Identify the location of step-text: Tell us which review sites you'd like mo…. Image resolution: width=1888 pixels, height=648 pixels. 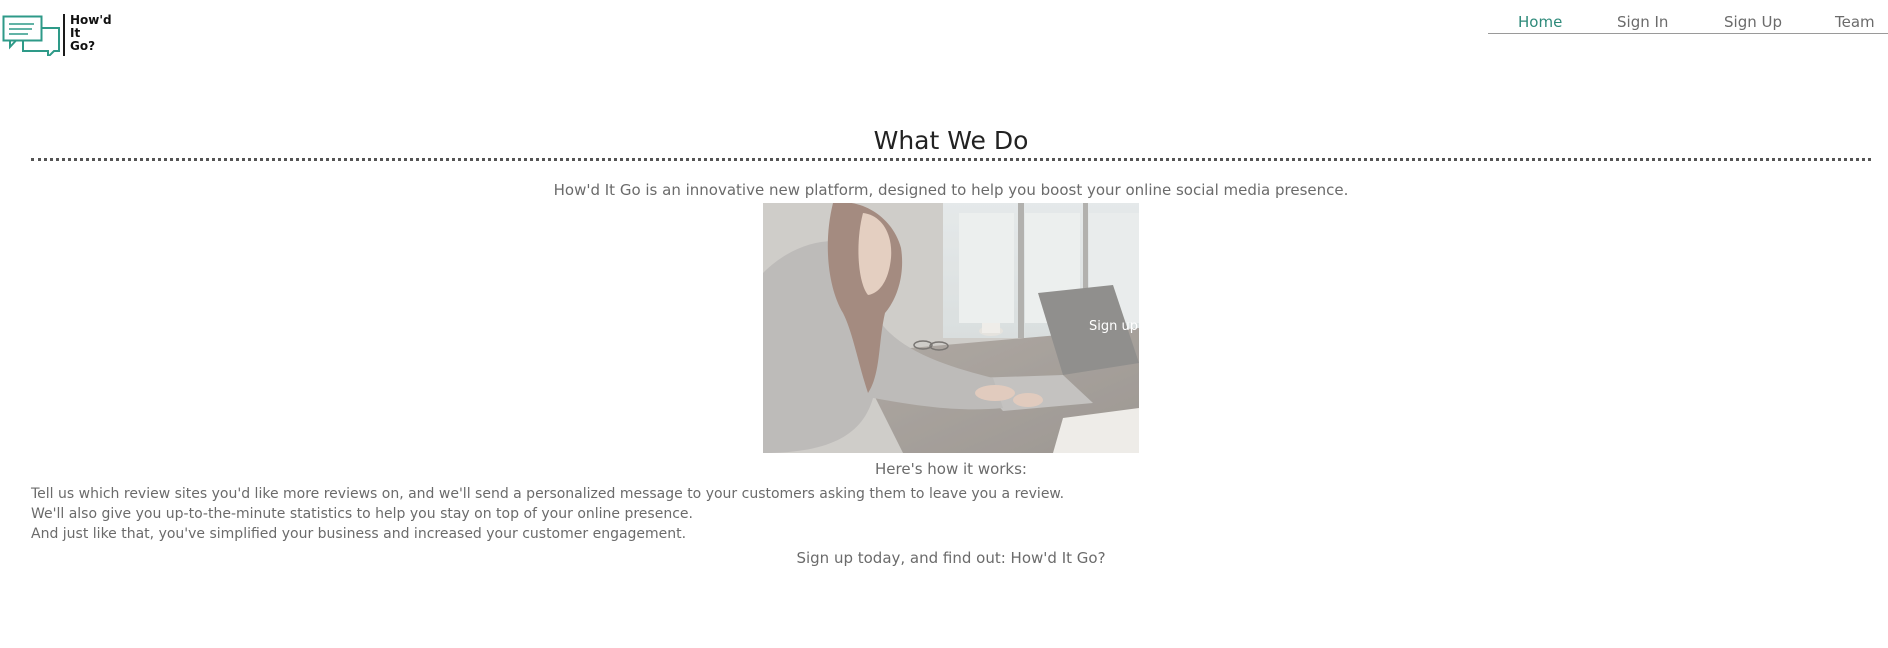
(548, 494).